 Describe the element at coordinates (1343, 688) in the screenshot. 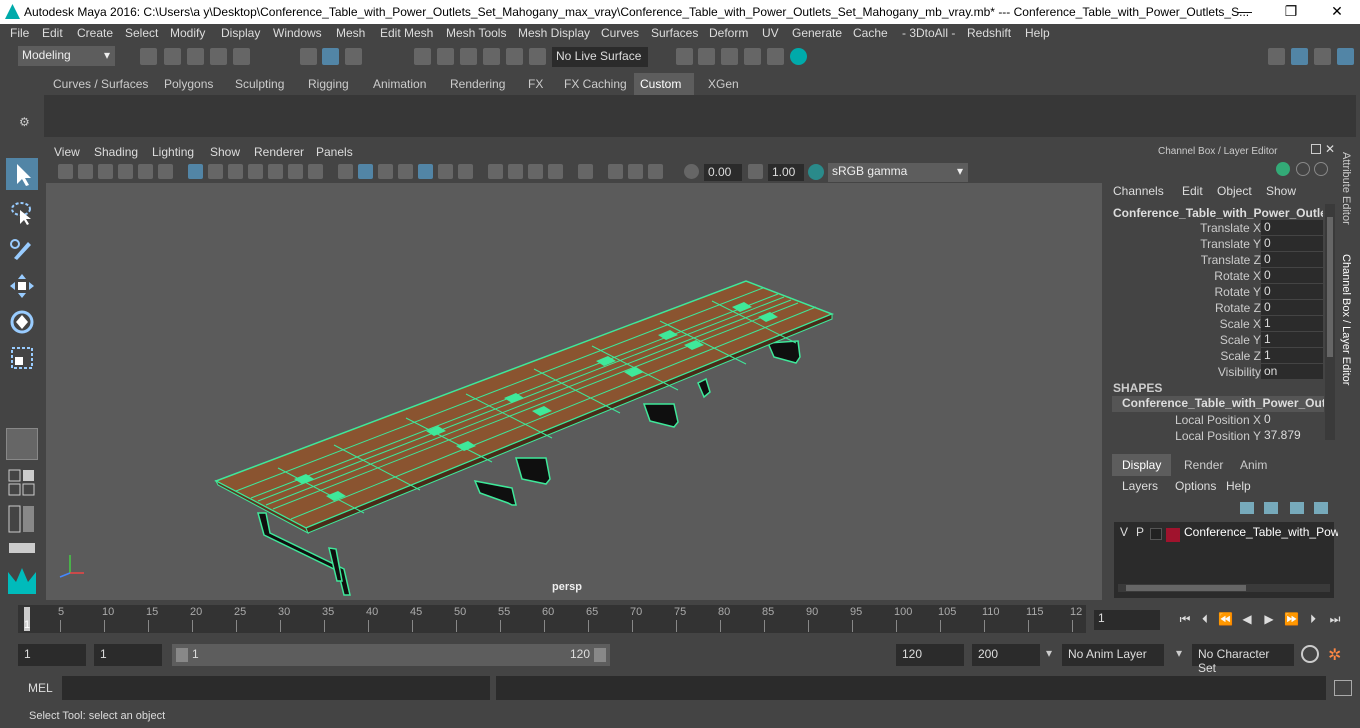

I see `script-editor-icon` at that location.